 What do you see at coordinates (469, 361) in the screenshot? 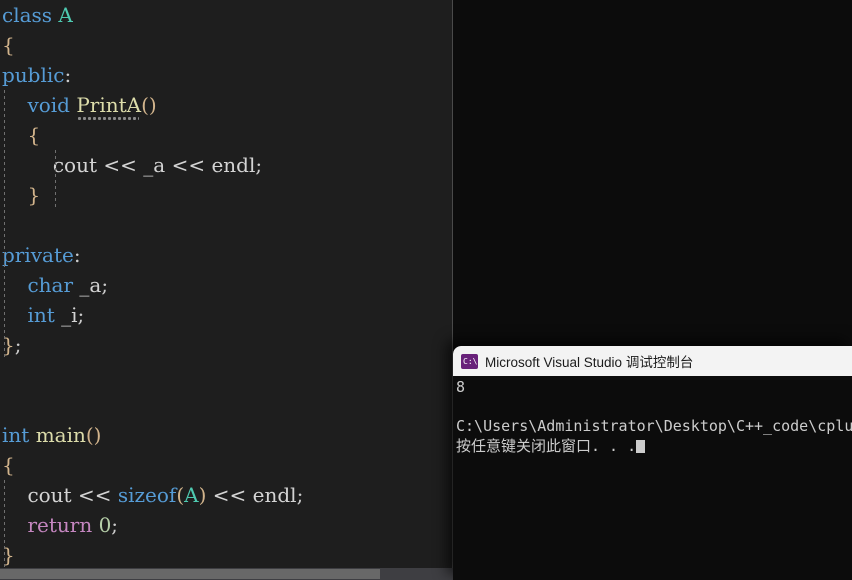
I see `console-window-icon` at bounding box center [469, 361].